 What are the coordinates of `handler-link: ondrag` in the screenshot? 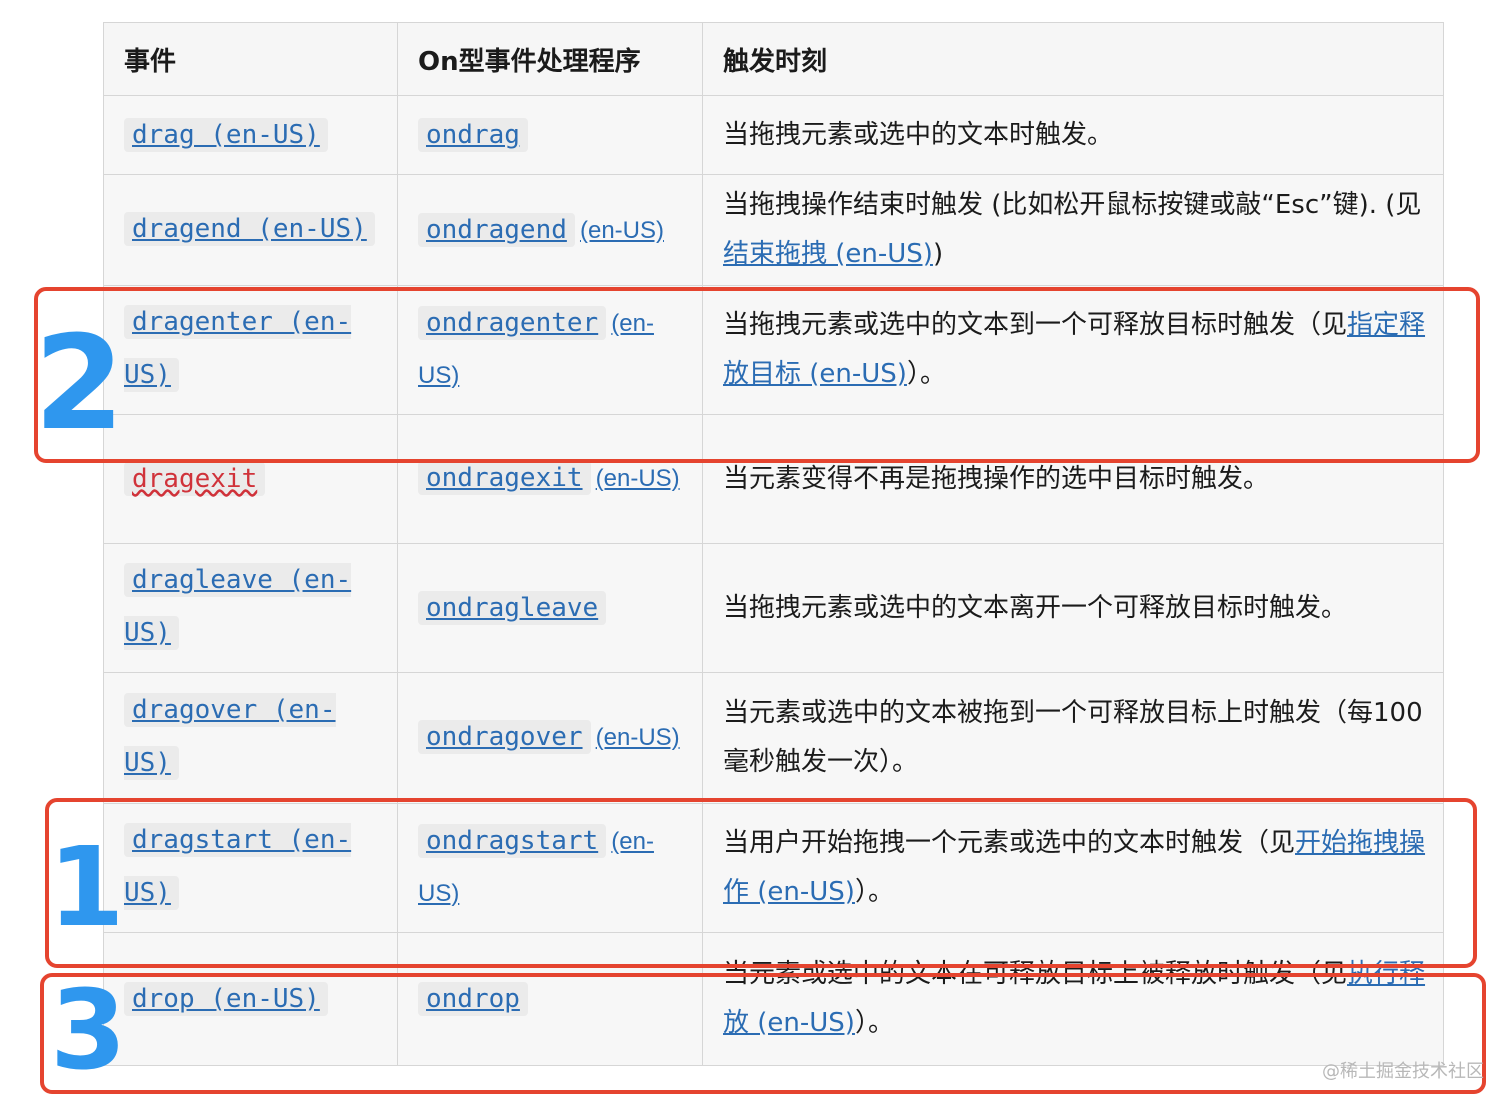 It's located at (473, 135).